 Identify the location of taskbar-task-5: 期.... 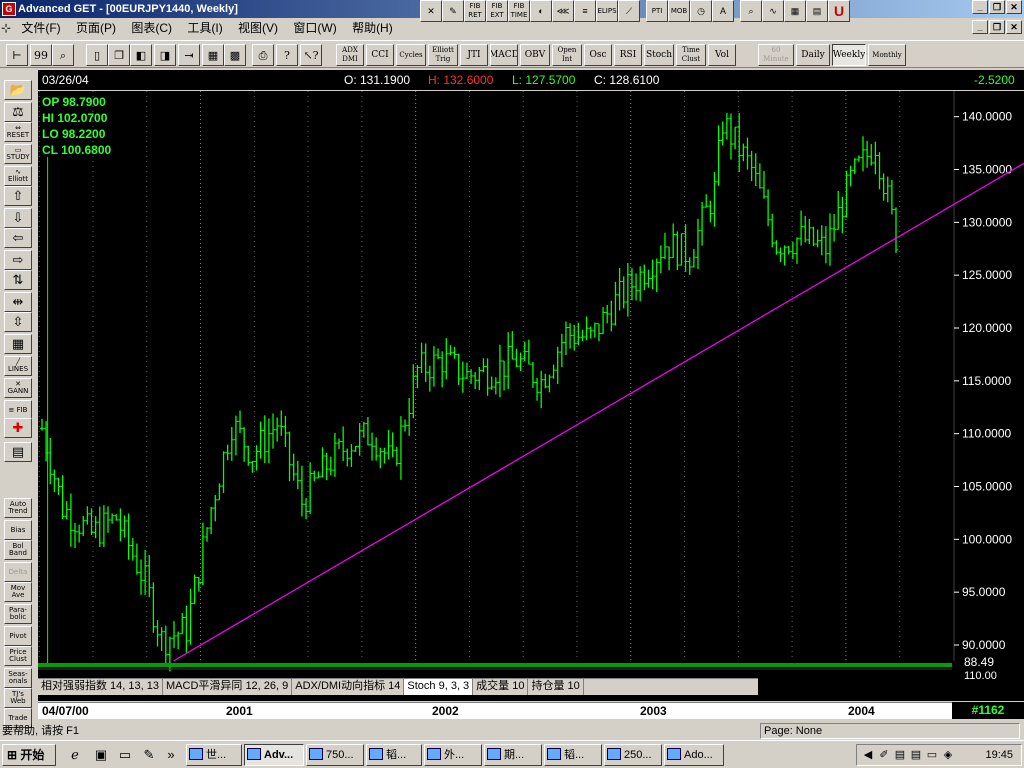
(513, 755).